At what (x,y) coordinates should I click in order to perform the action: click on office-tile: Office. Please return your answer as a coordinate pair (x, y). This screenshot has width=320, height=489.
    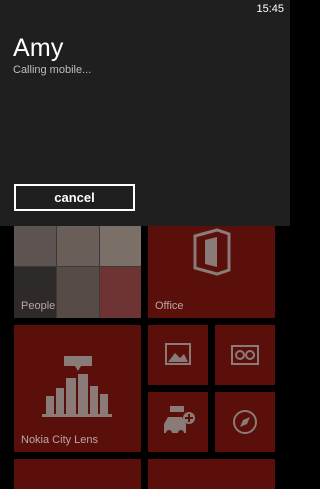
    Looking at the image, I should click on (211, 268).